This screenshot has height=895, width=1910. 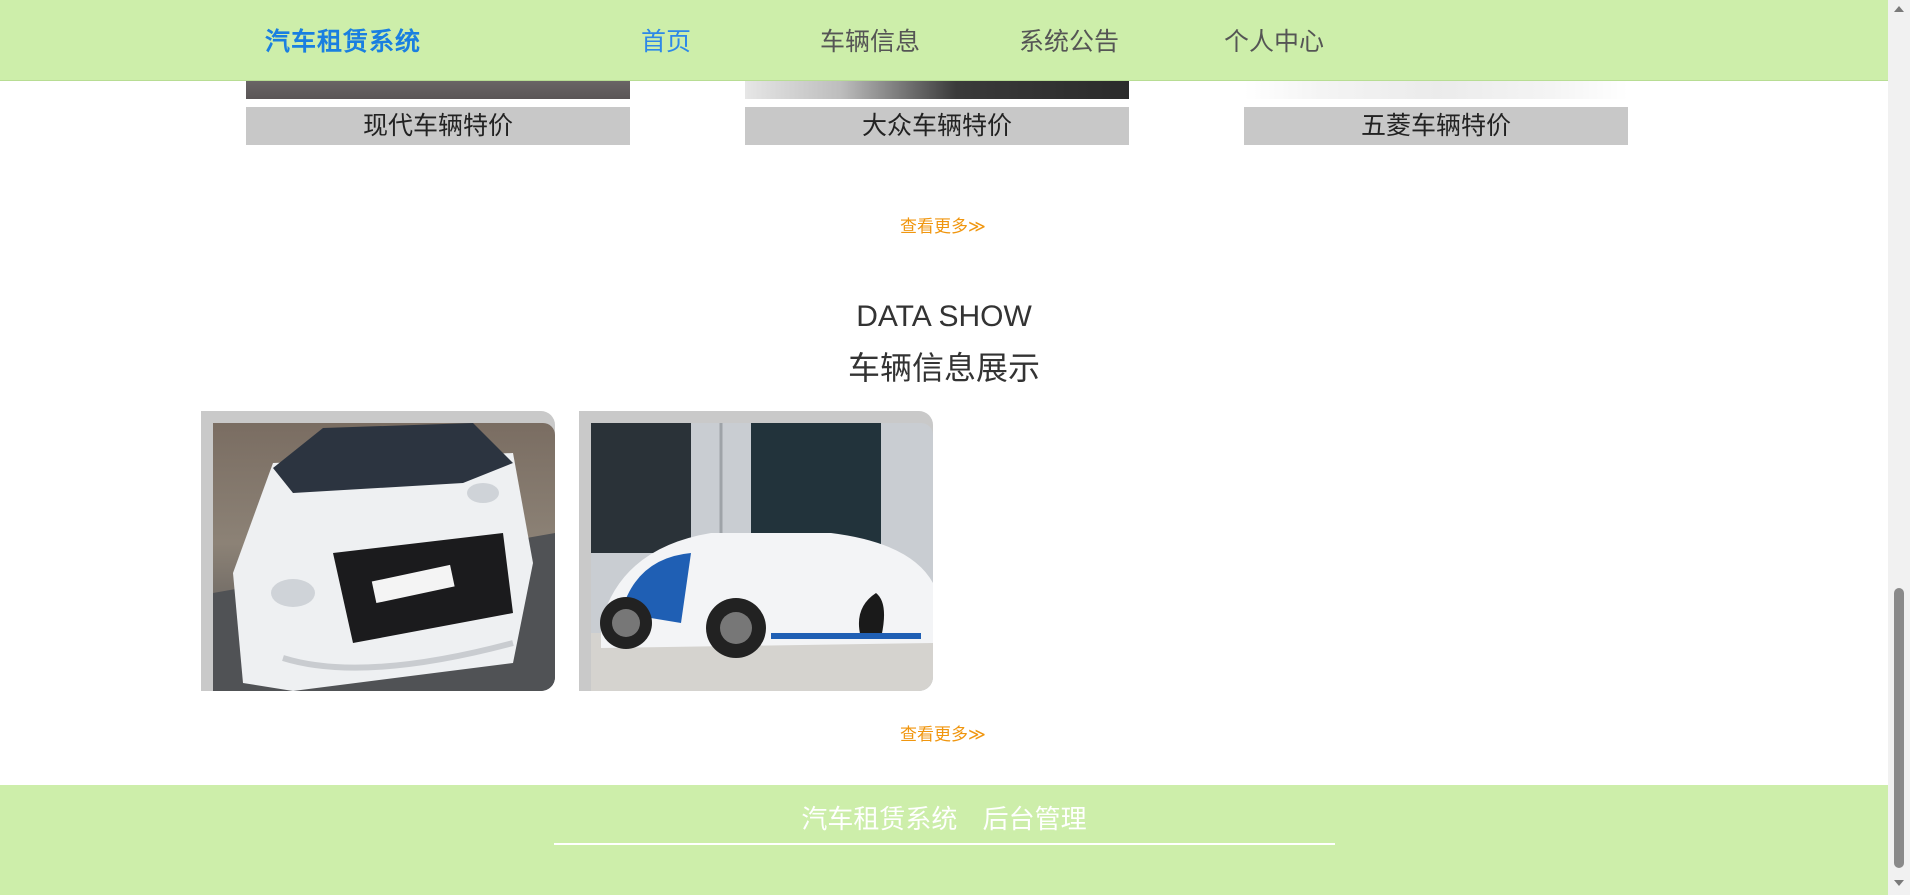 I want to click on promo-image-hyundai, so click(x=438, y=89).